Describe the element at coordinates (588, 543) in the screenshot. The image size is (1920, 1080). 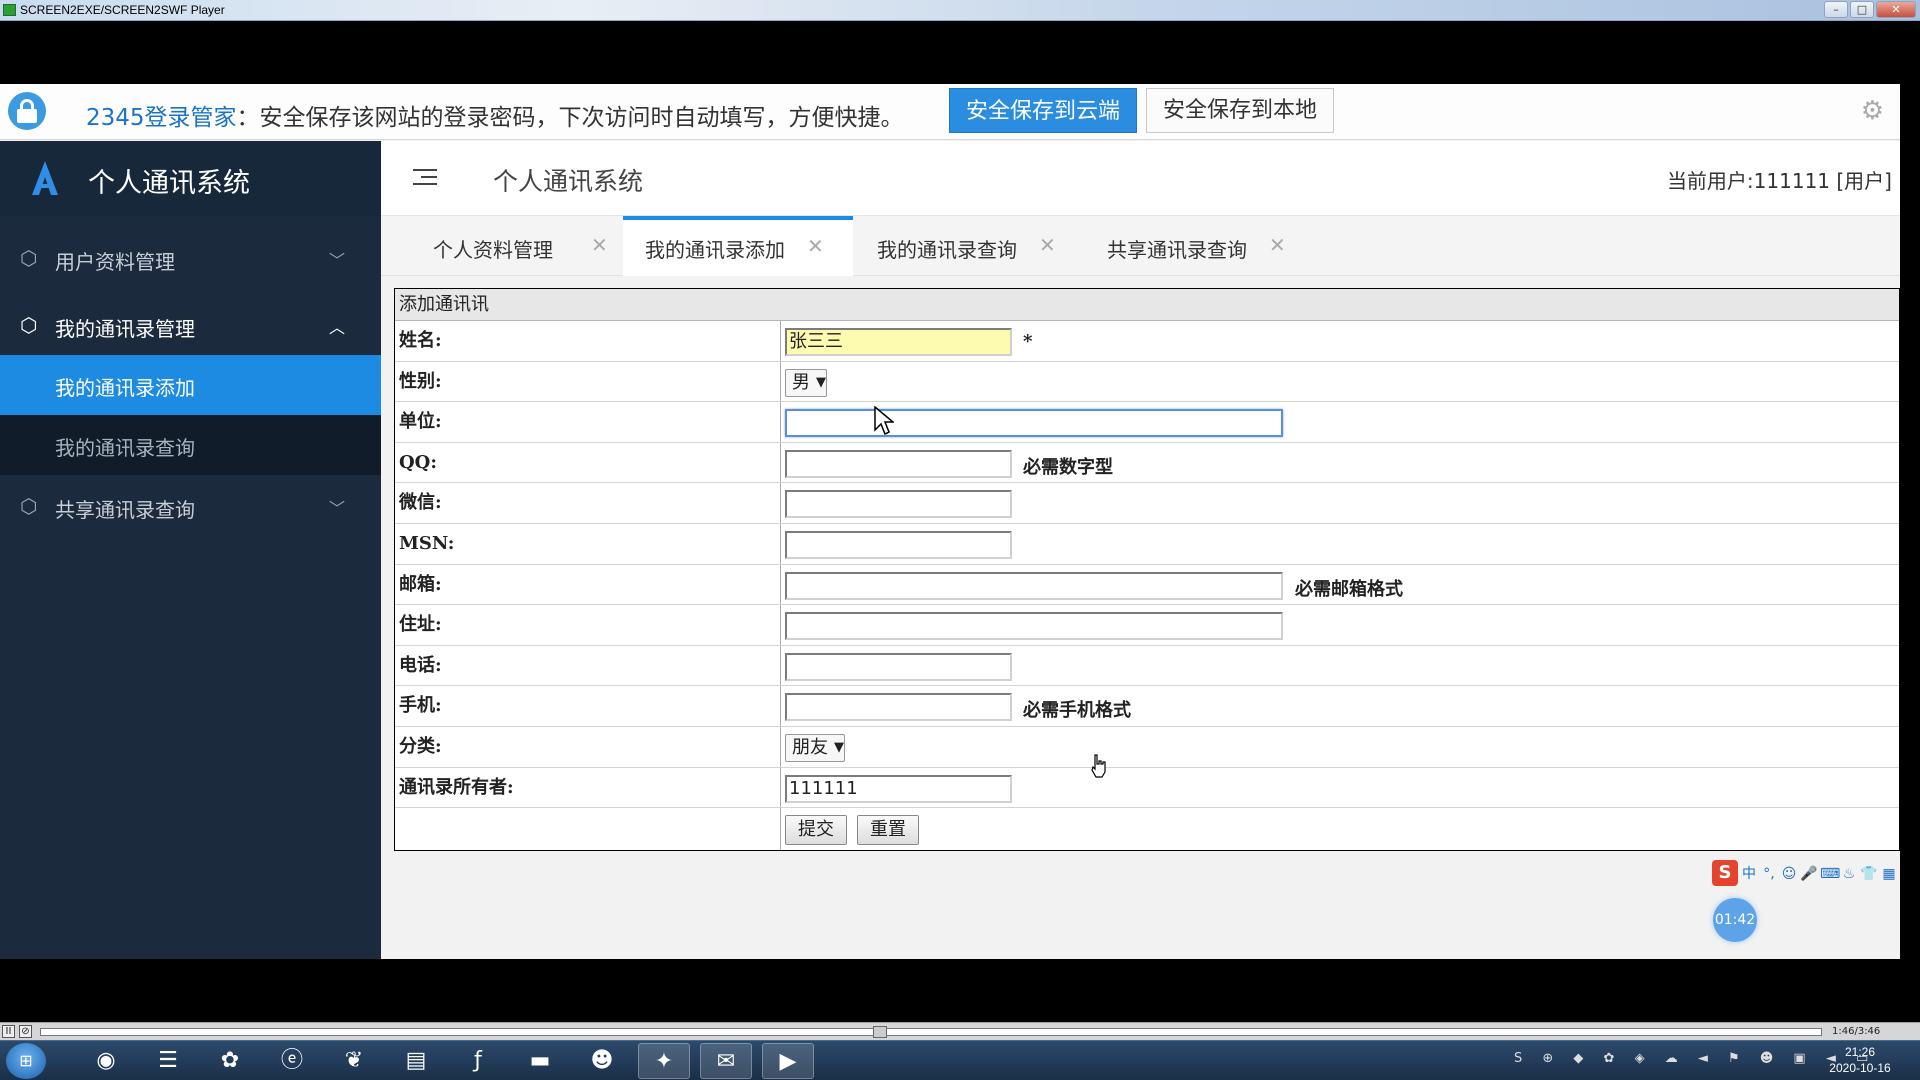
I see `field-label: MSN:` at that location.